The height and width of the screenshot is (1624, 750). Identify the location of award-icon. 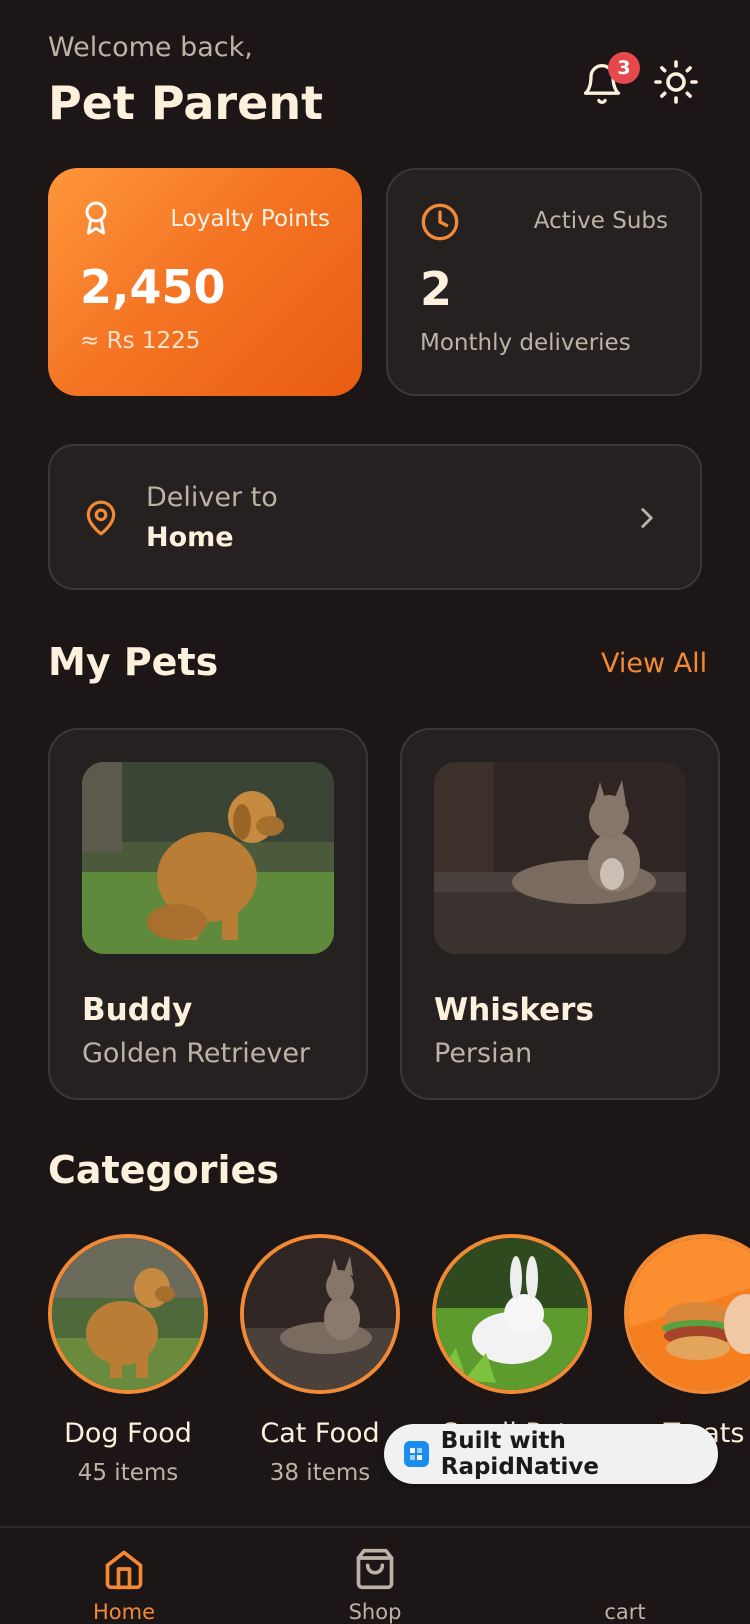
(96, 218).